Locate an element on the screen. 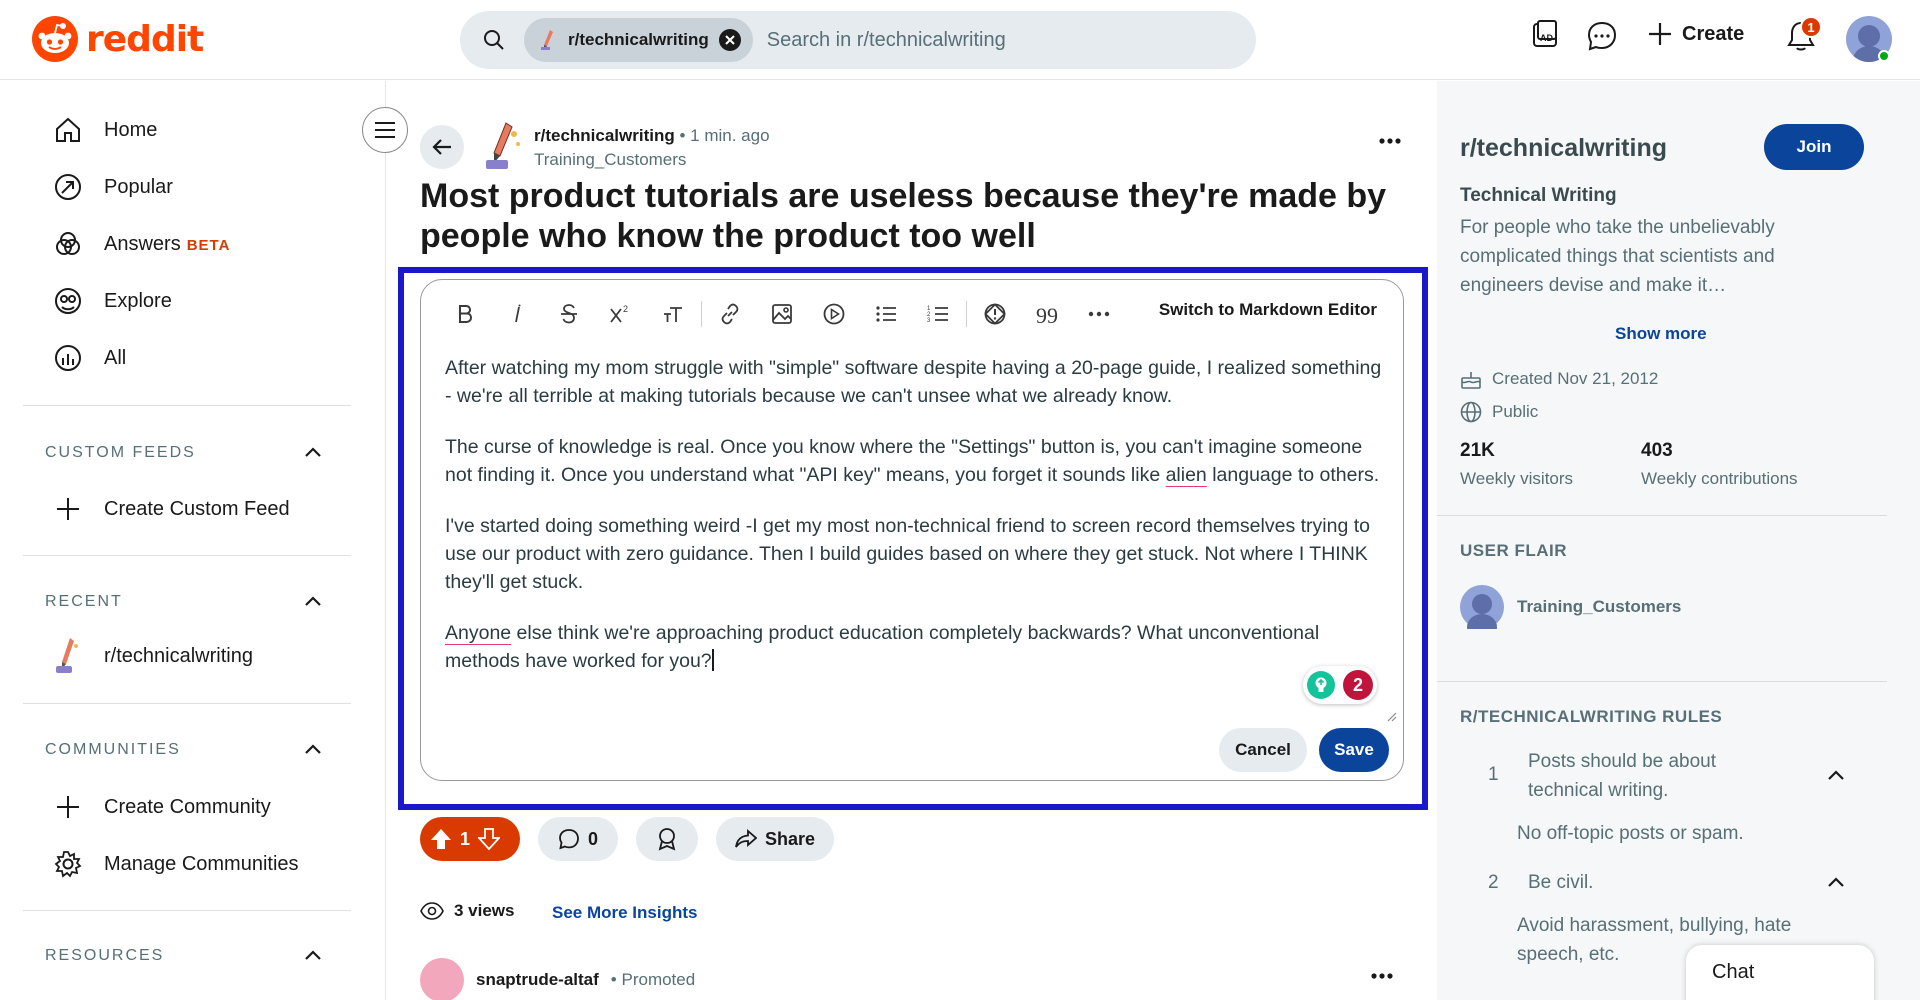  svg-text: AD is located at coordinates (1546, 38).